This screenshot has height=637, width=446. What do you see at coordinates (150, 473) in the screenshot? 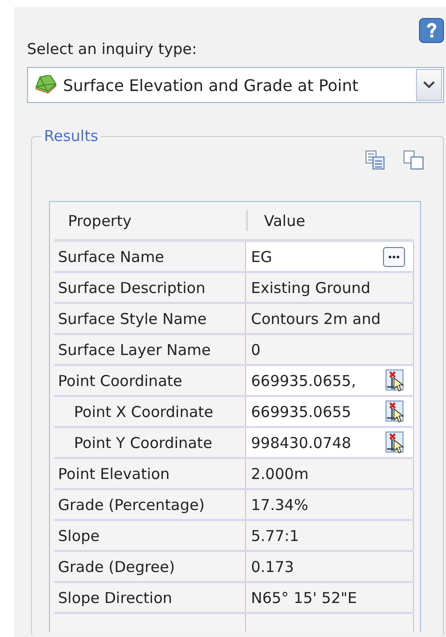
I see `property-cell: Point Elevation` at bounding box center [150, 473].